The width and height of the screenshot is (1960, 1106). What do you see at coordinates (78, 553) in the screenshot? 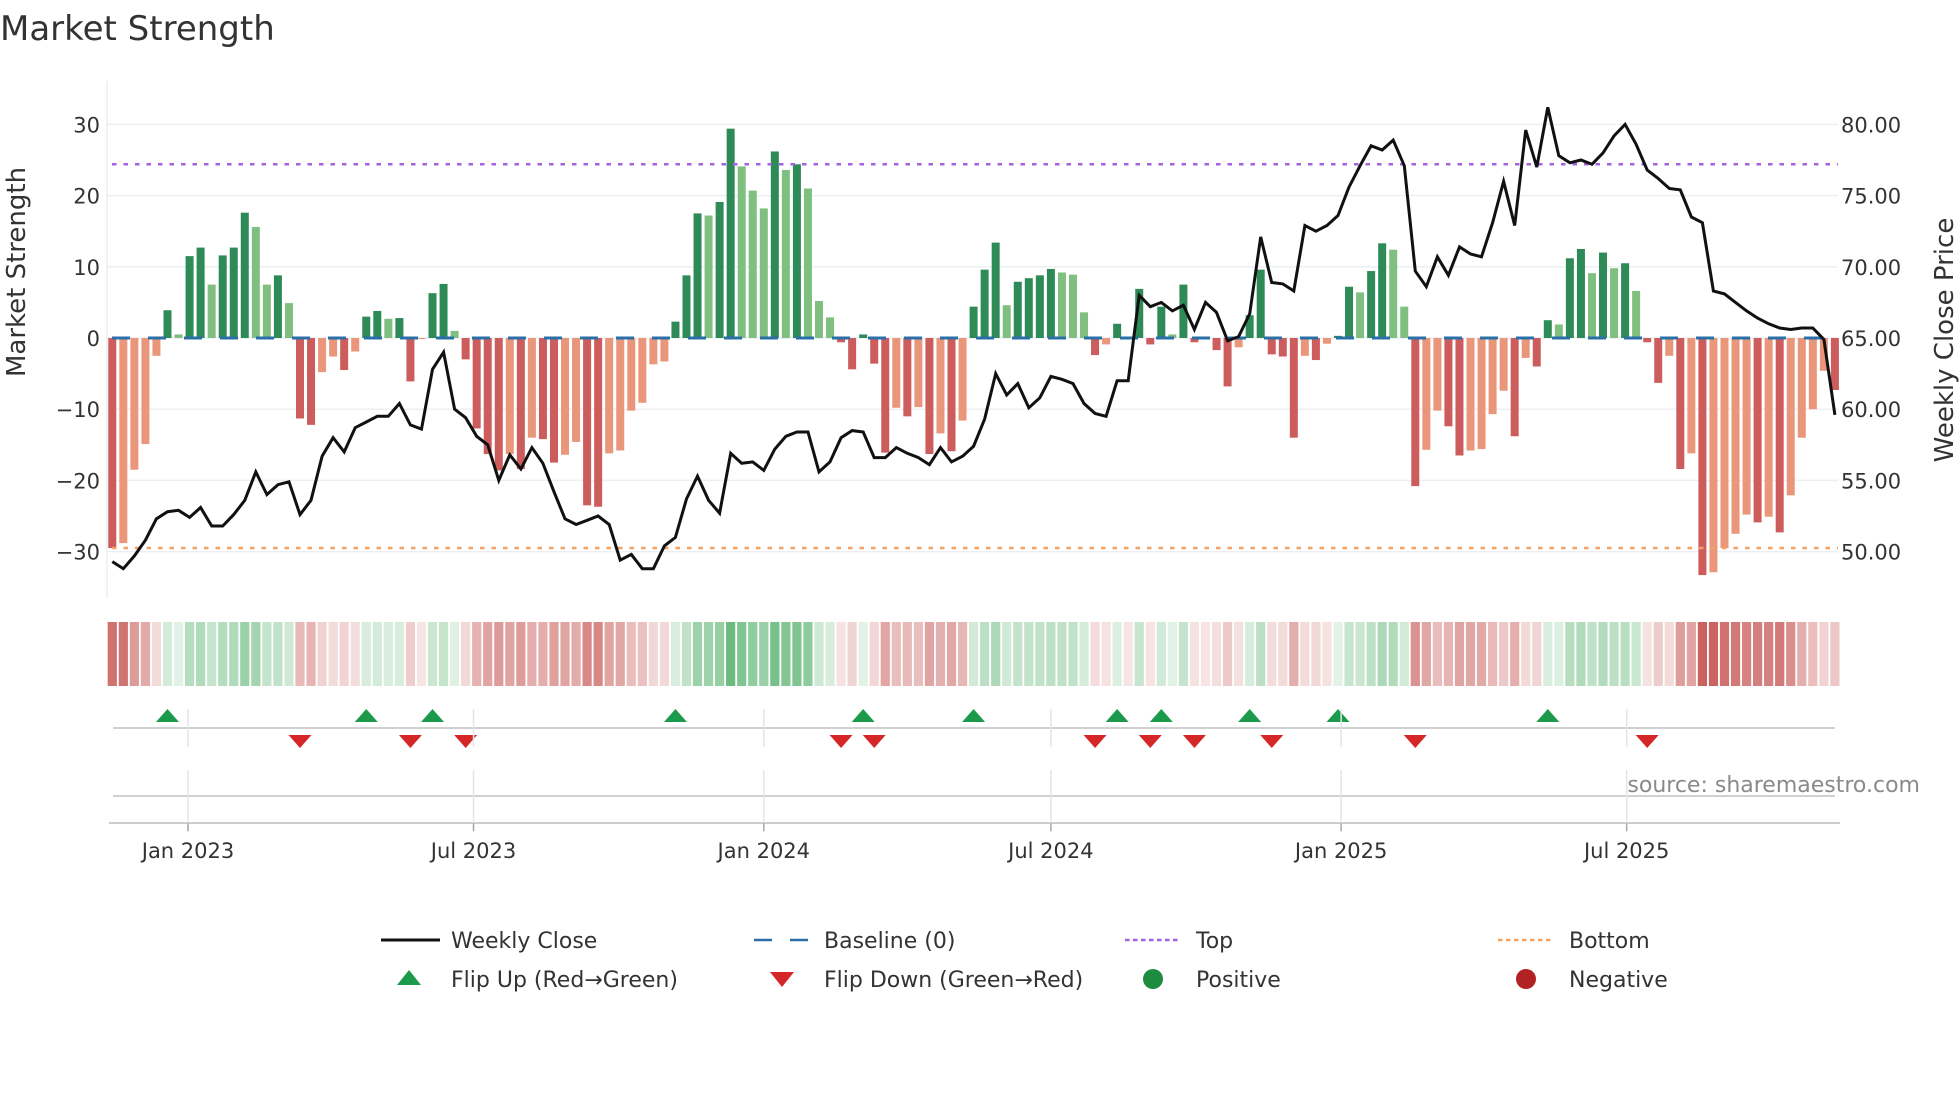
I see `y-tick-label: −30` at bounding box center [78, 553].